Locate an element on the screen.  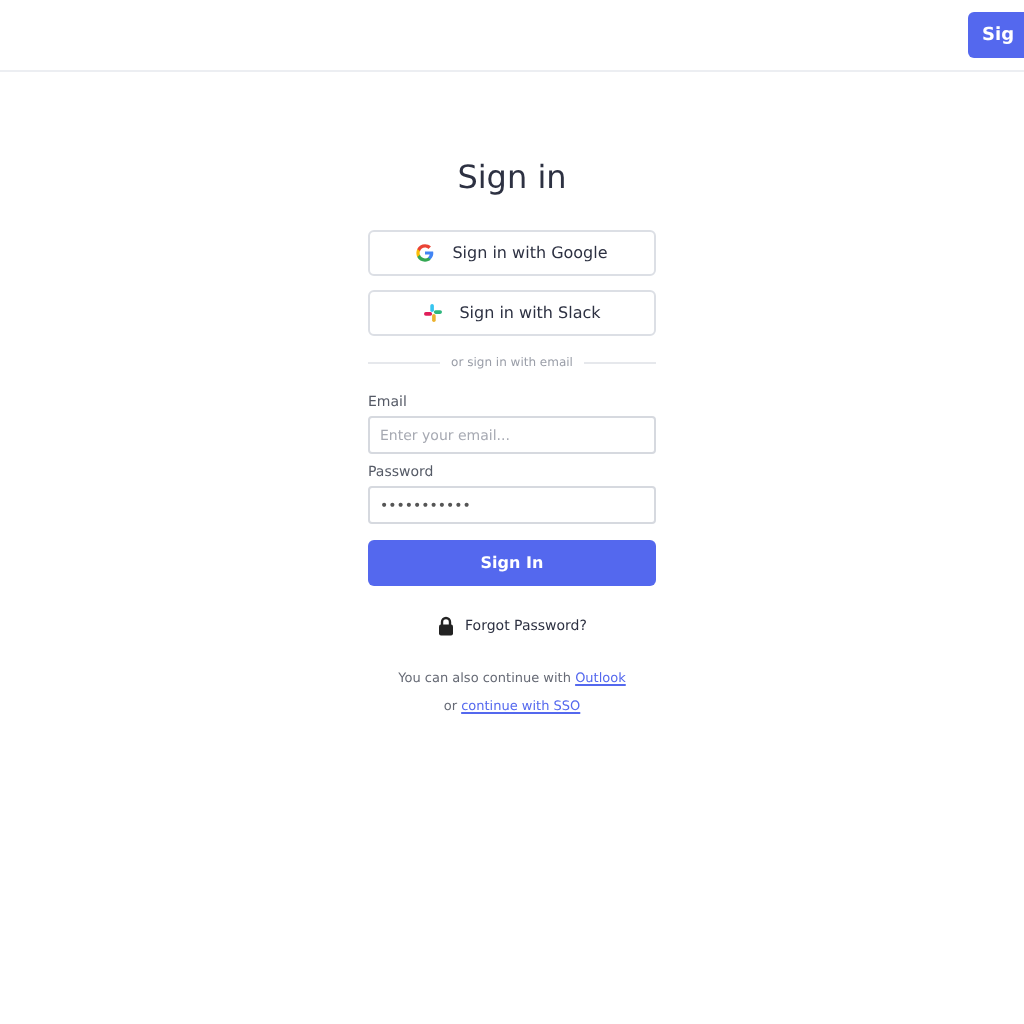
page-title: Sign in is located at coordinates (512, 178).